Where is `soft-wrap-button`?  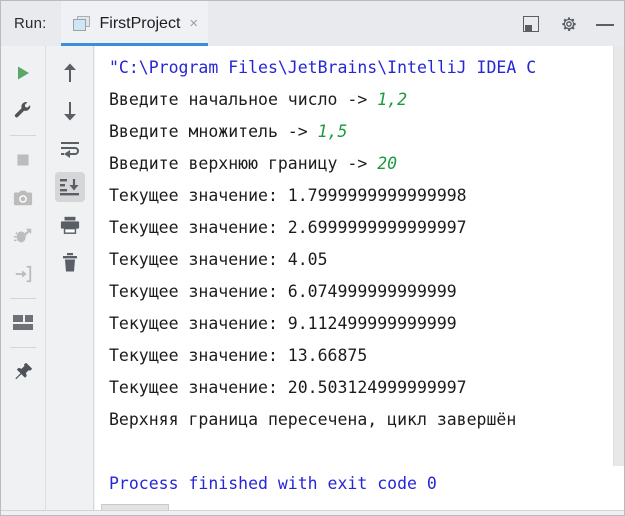
soft-wrap-button is located at coordinates (70, 149).